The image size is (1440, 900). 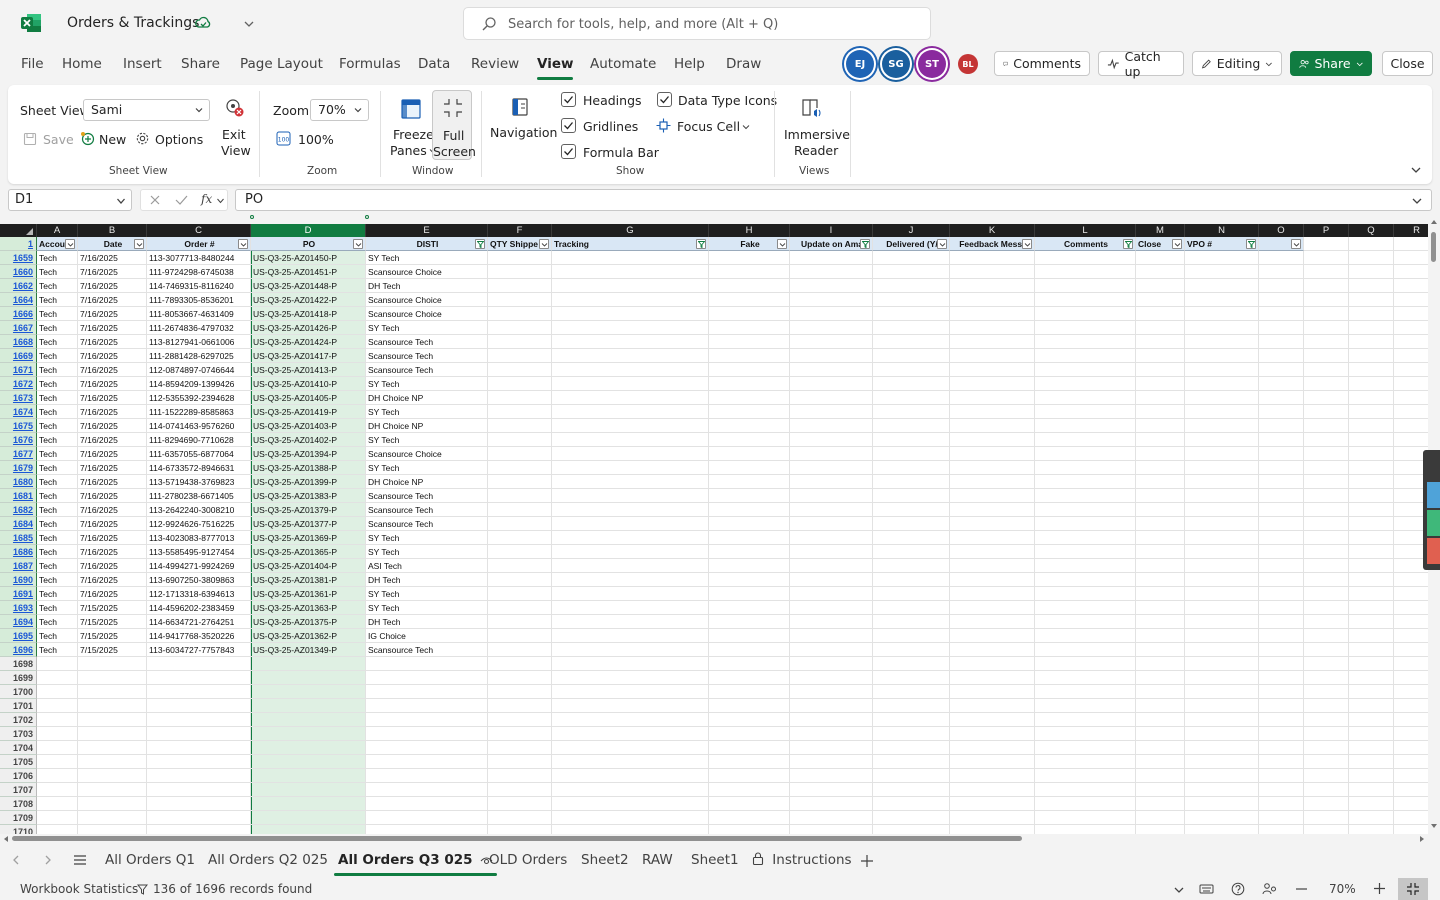 I want to click on exit-view-button: Exit View, so click(x=234, y=128).